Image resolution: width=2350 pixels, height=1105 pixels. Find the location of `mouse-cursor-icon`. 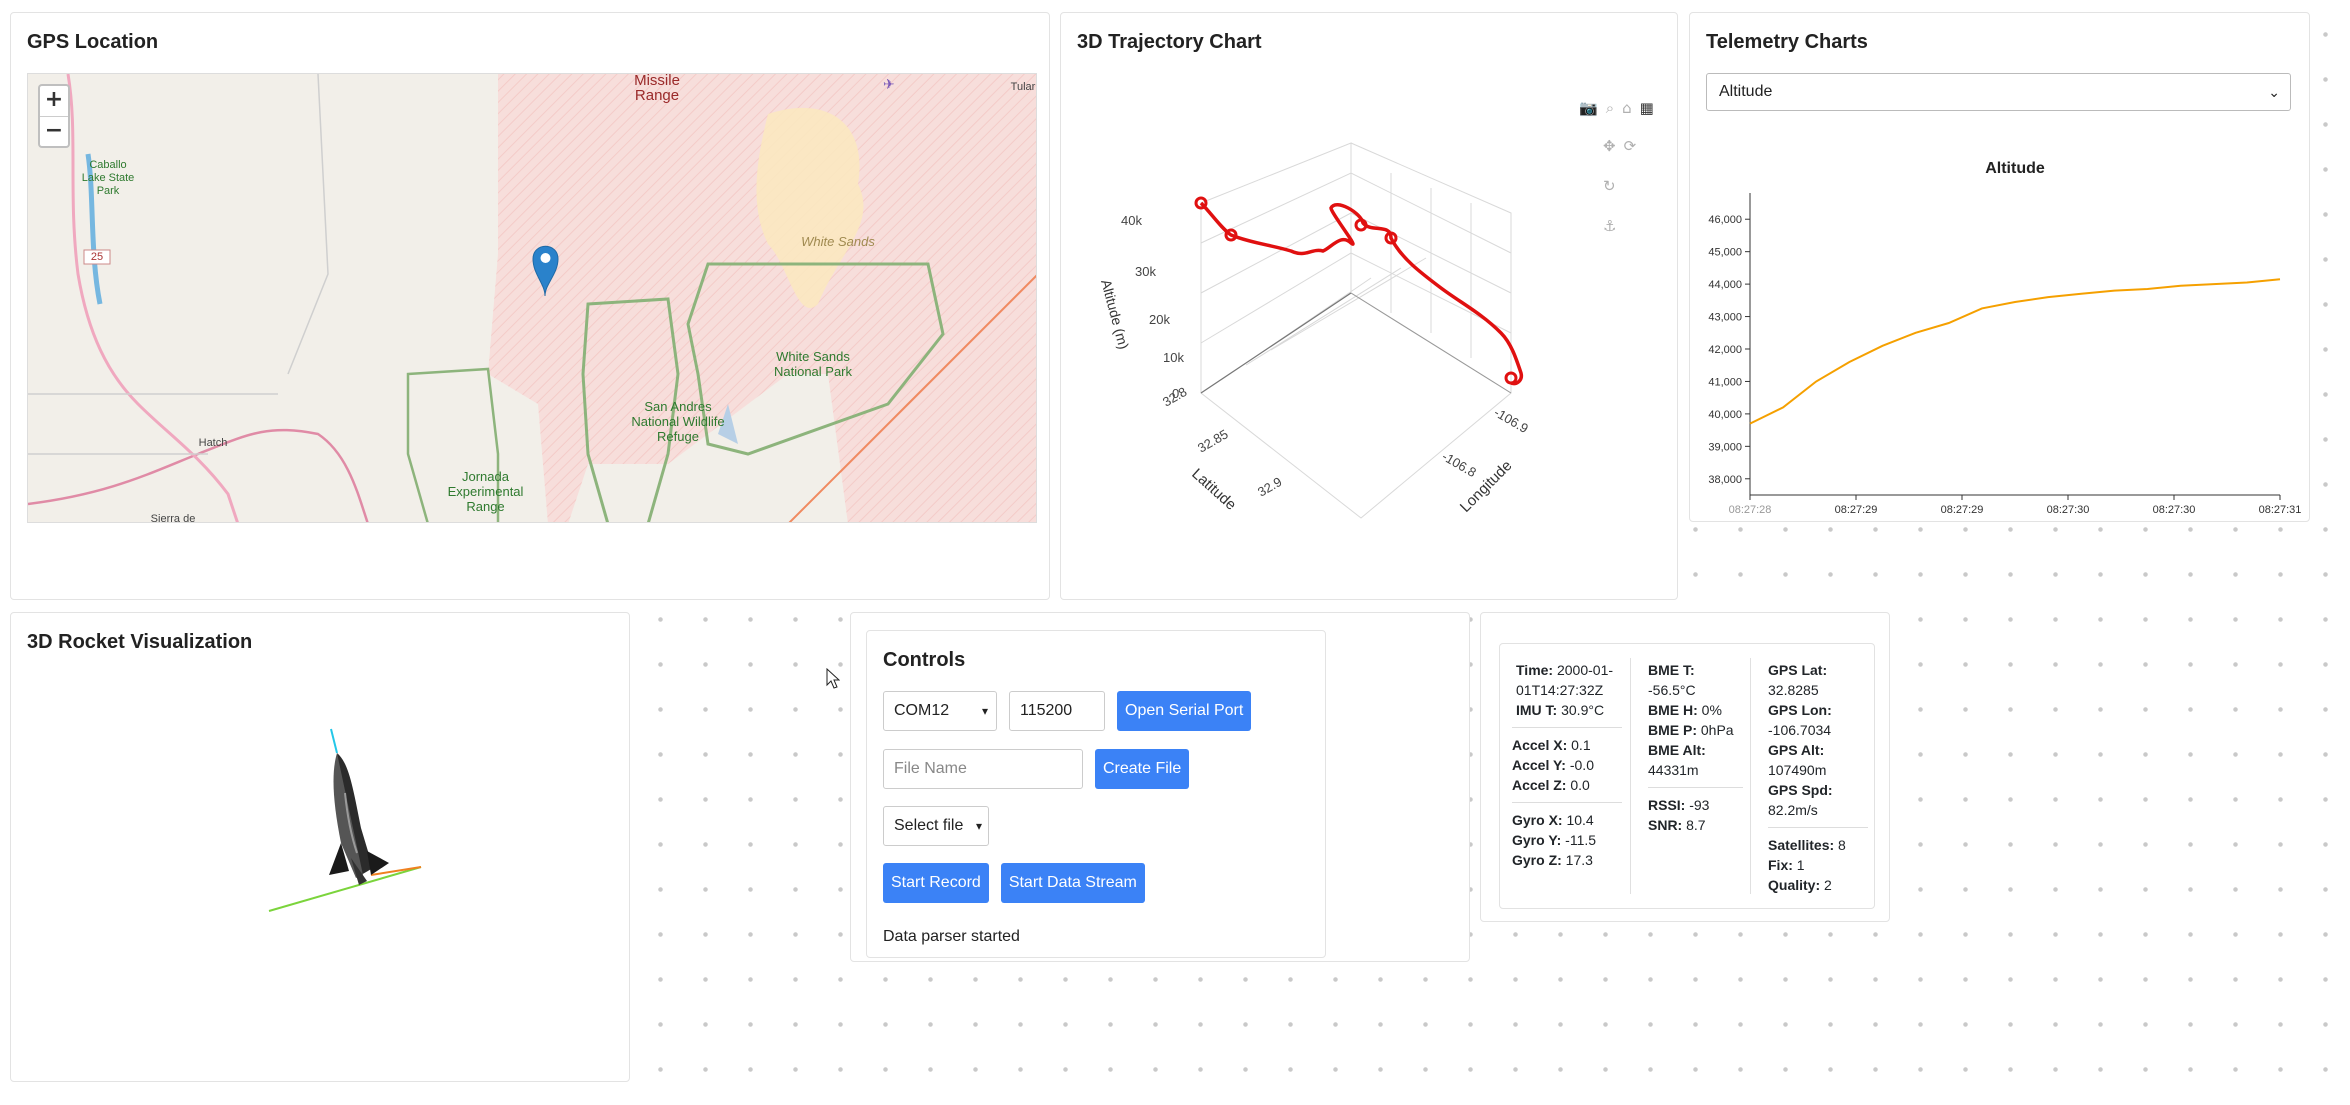

mouse-cursor-icon is located at coordinates (833, 678).